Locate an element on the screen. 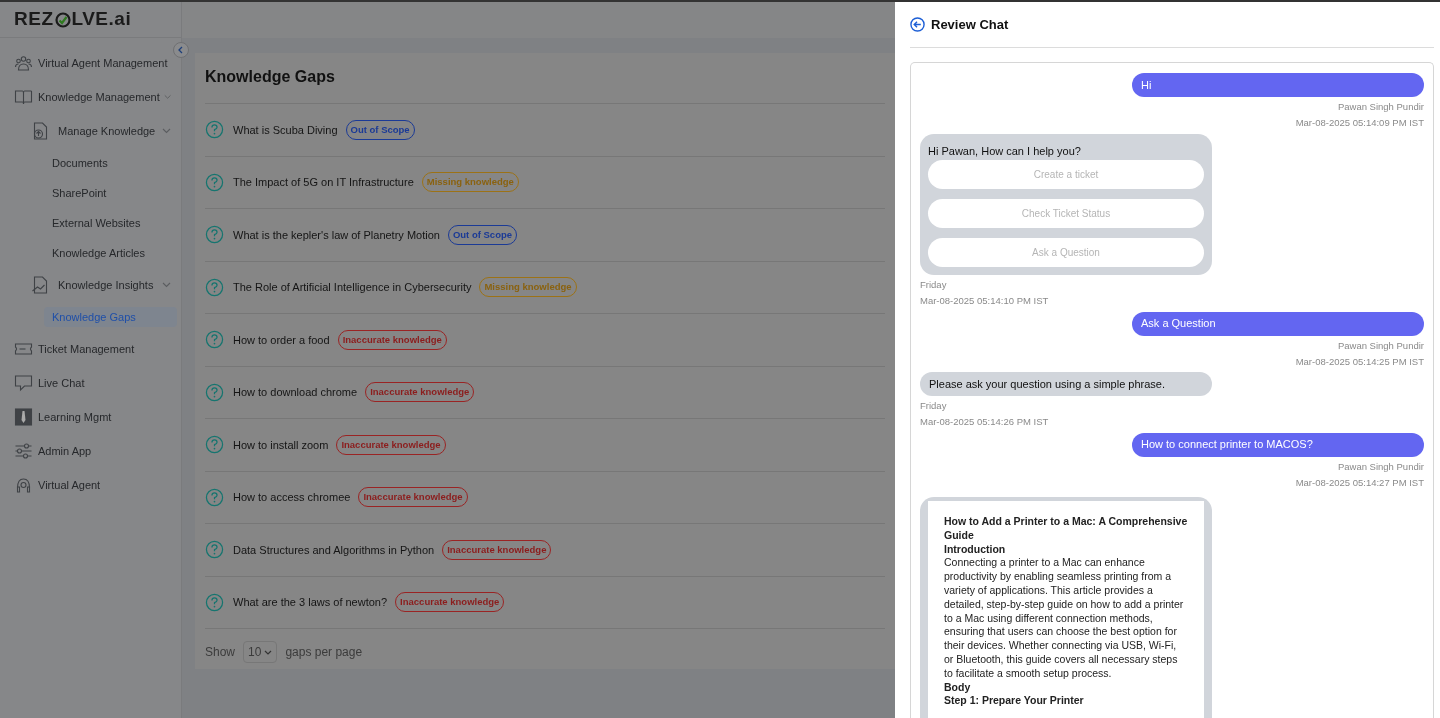 The image size is (1440, 718). user-message: Hi is located at coordinates (1278, 85).